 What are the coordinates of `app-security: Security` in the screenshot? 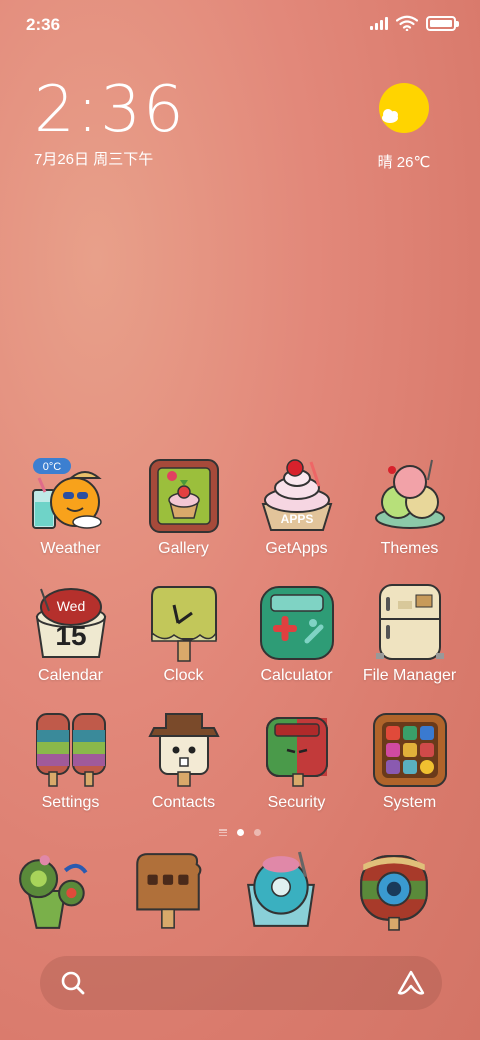 It's located at (296, 766).